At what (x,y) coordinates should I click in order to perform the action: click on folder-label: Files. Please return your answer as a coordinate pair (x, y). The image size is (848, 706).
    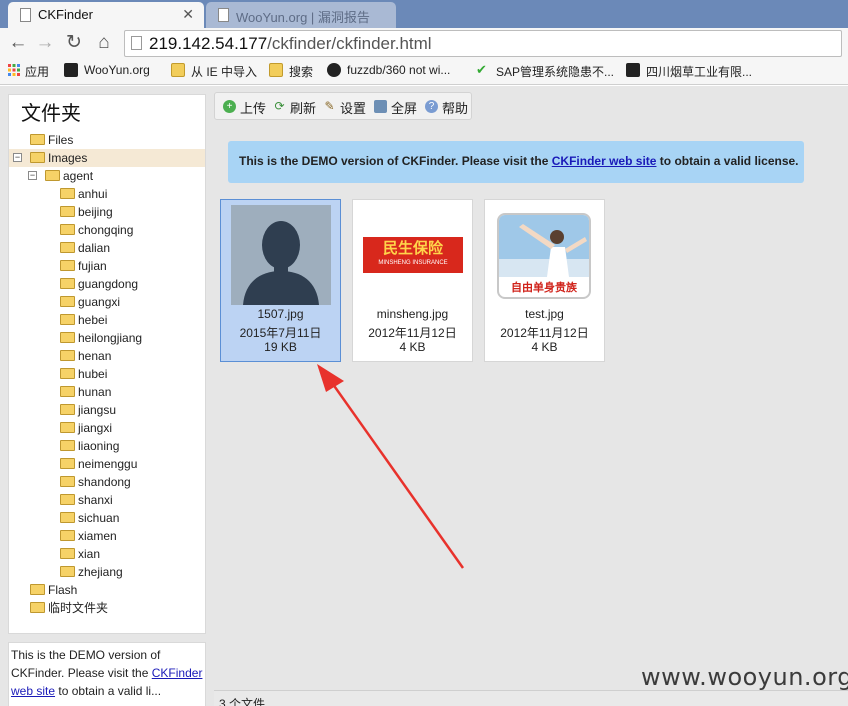
    Looking at the image, I should click on (61, 140).